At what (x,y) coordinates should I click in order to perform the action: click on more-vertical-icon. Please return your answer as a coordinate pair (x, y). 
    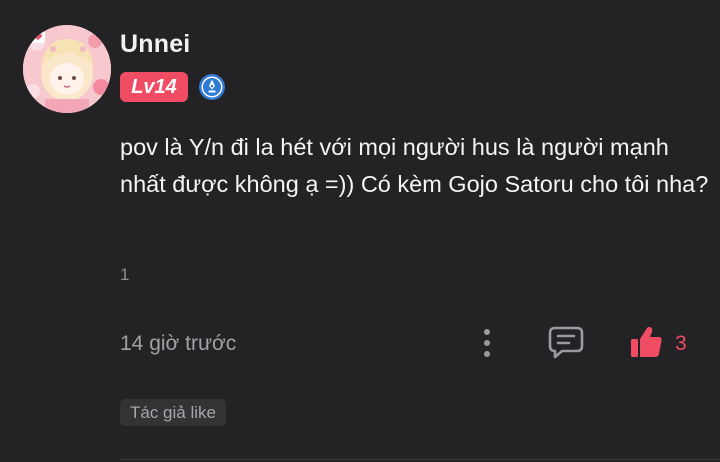
    Looking at the image, I should click on (487, 343).